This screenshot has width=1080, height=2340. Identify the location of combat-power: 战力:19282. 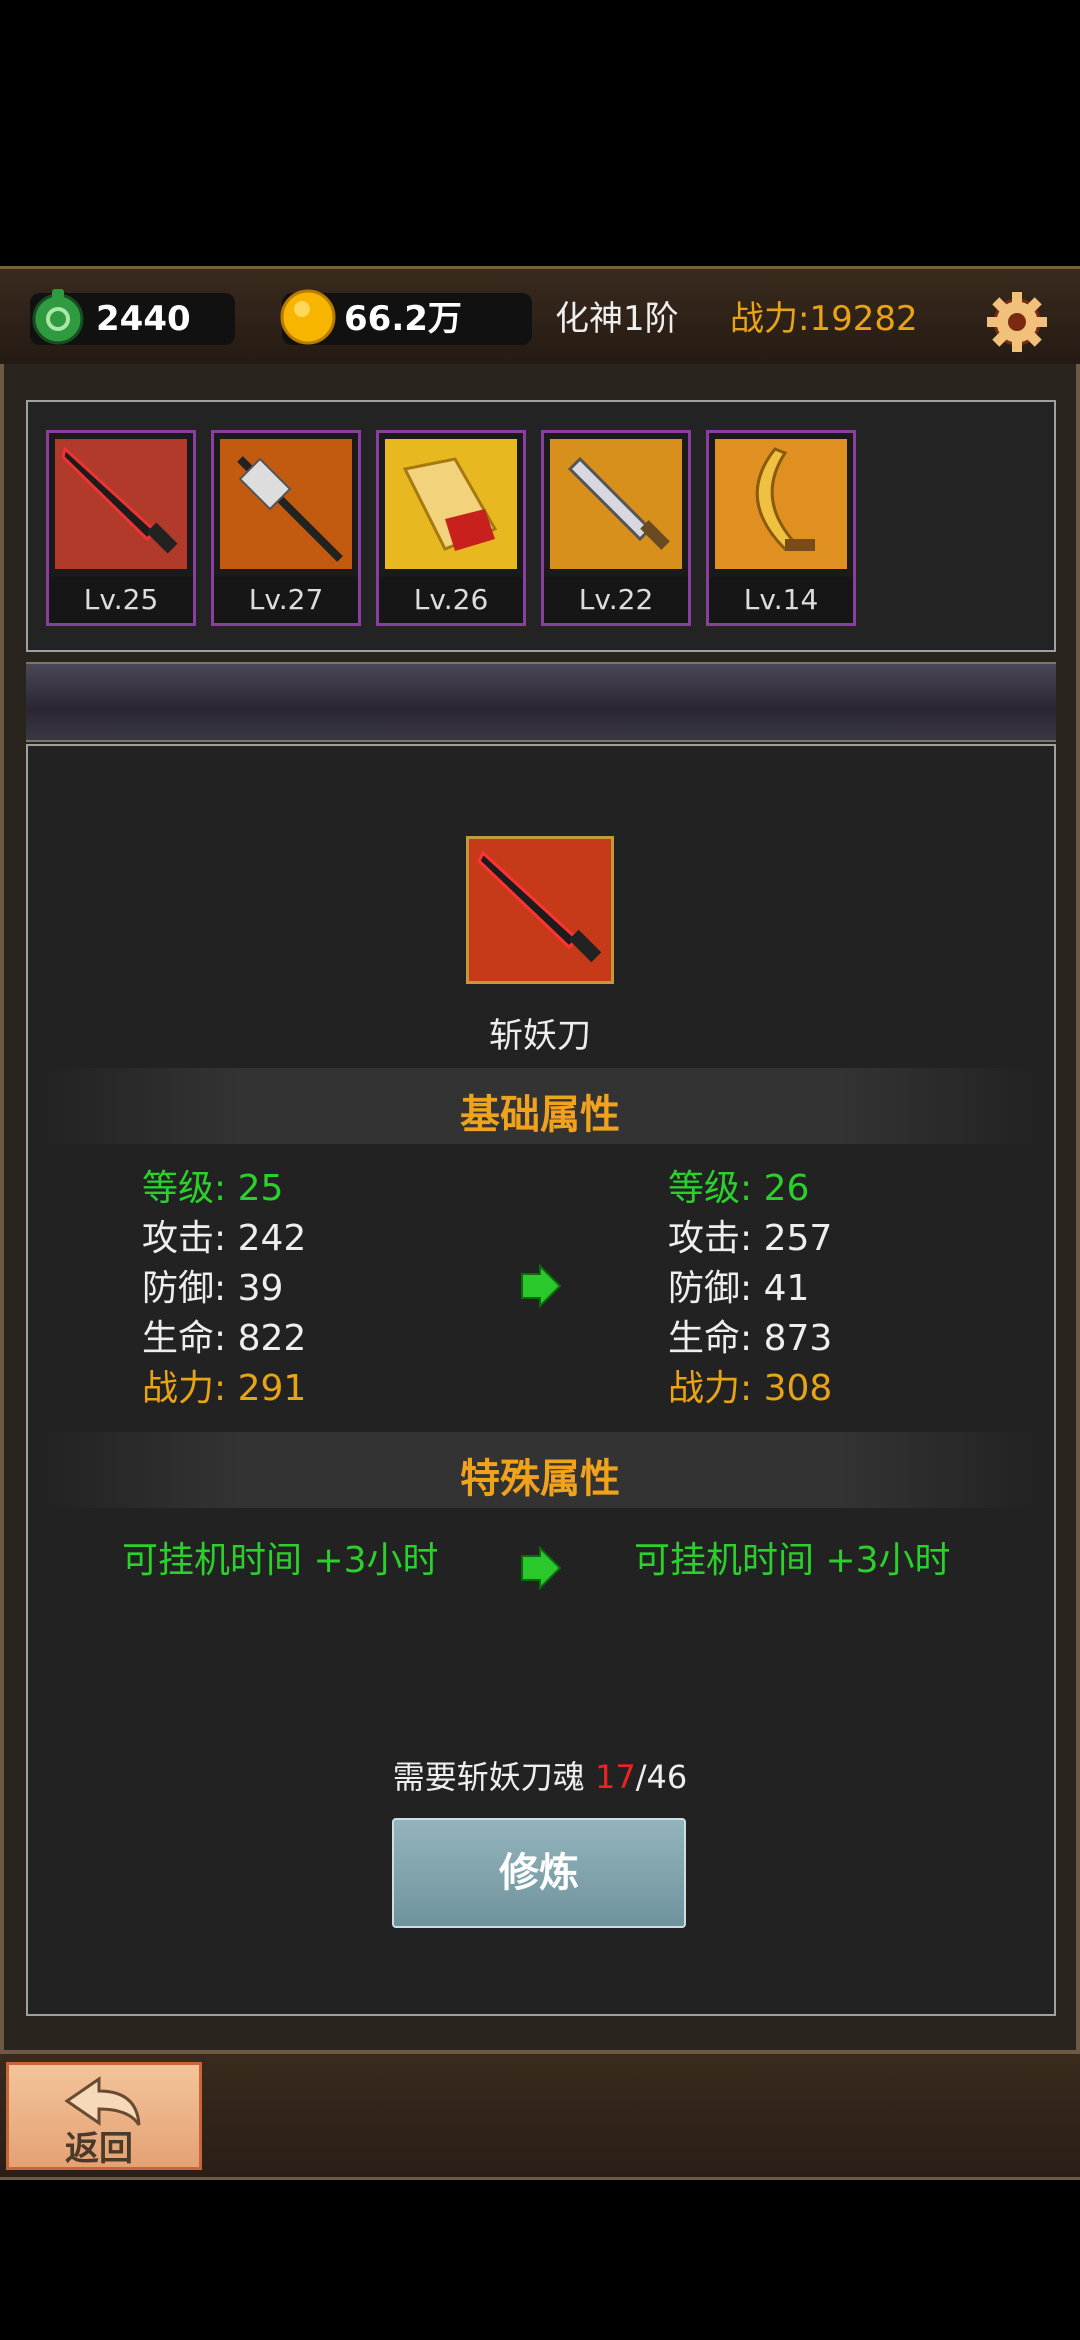
(824, 319).